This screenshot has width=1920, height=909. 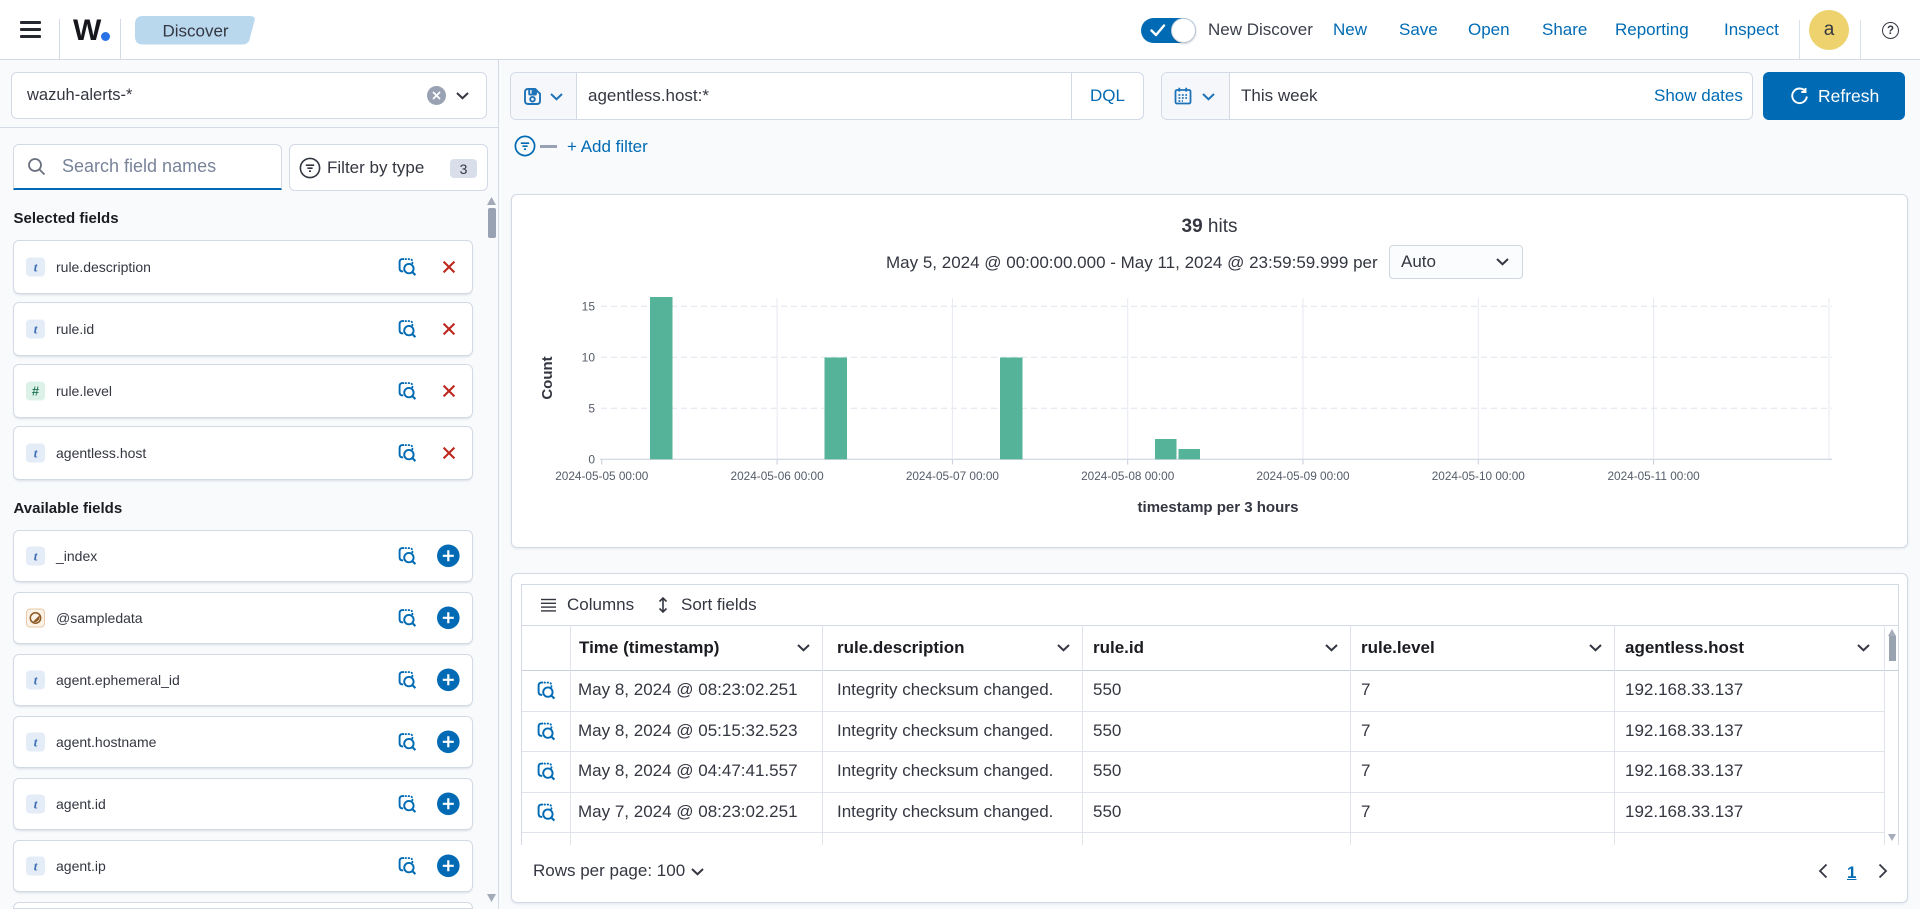 I want to click on svg-text: 2024-05-11 00:00, so click(x=1653, y=476).